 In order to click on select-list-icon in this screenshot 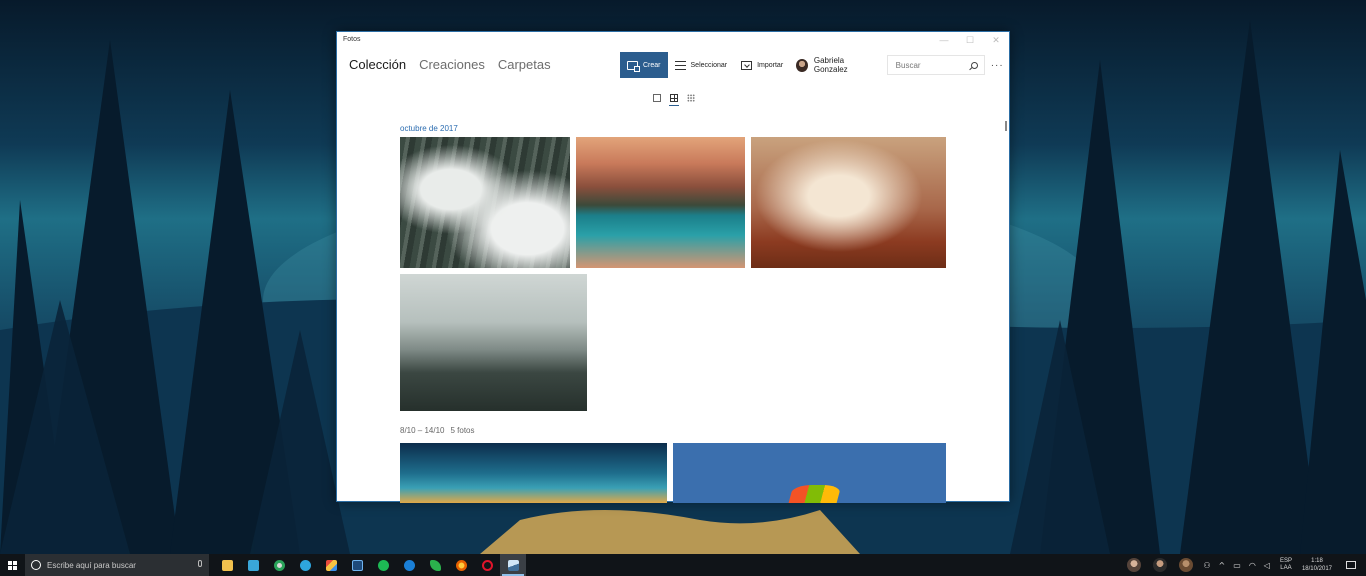, I will do `click(680, 65)`.